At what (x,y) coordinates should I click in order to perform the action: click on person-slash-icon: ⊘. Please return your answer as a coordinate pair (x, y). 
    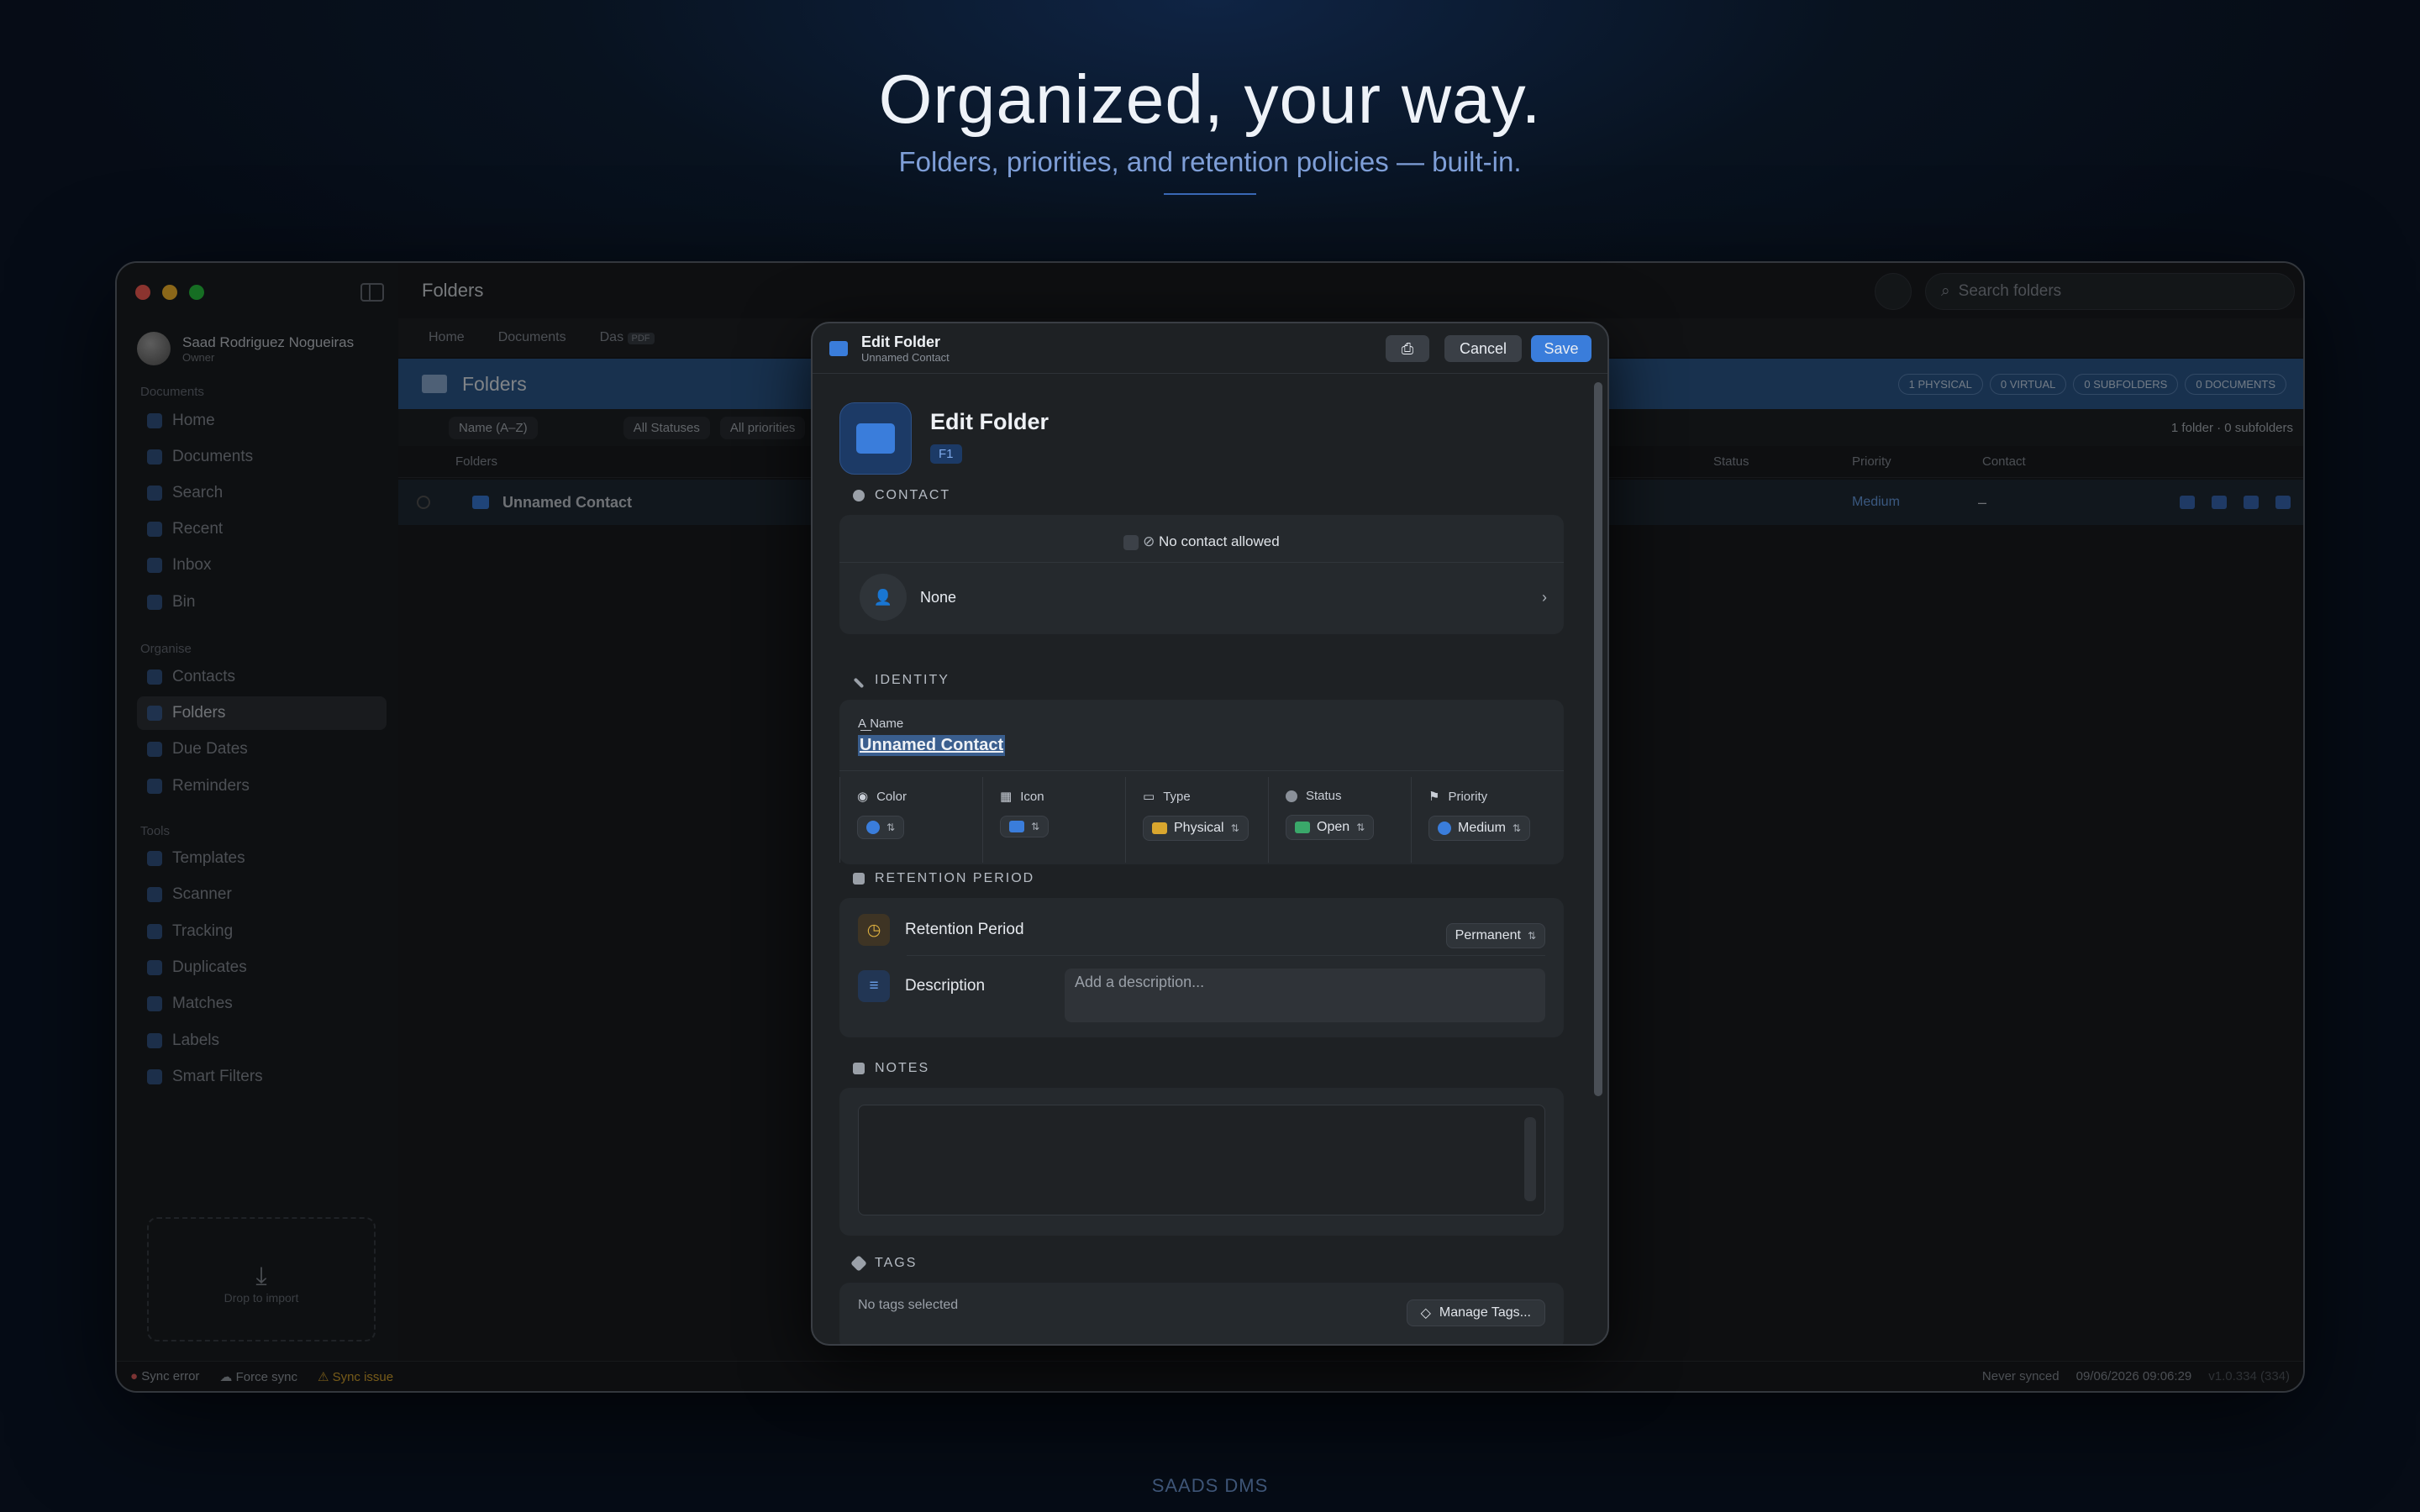
    Looking at the image, I should click on (1151, 541).